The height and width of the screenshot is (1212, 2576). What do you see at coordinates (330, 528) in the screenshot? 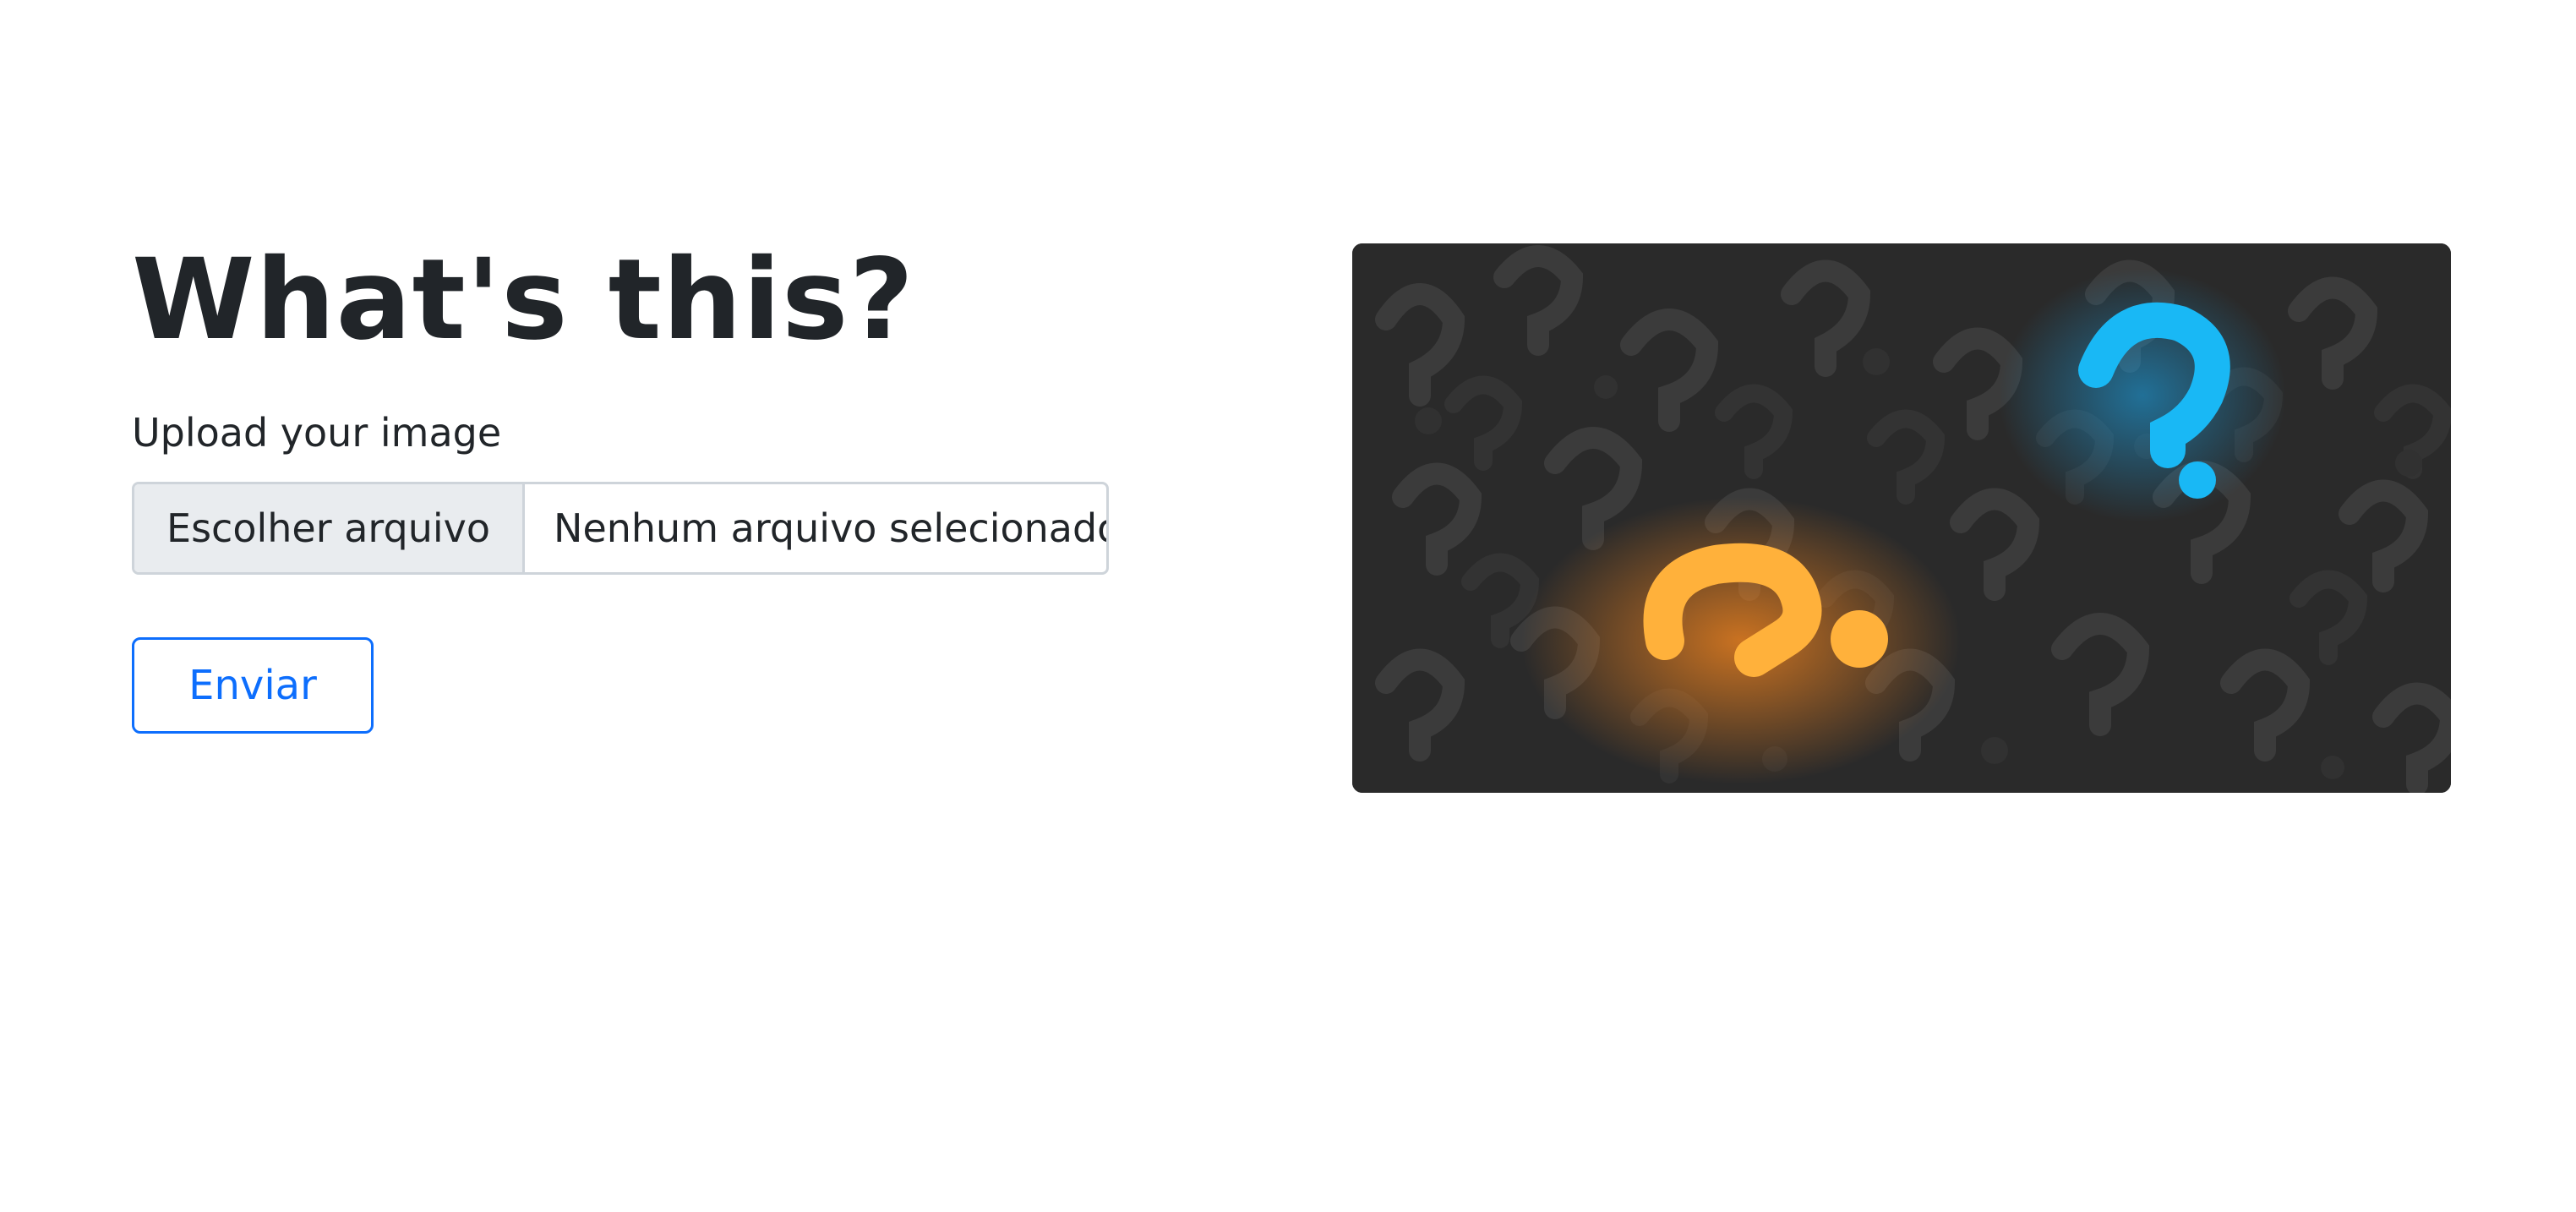
I see `choose-file-button: Escolher arquivo` at bounding box center [330, 528].